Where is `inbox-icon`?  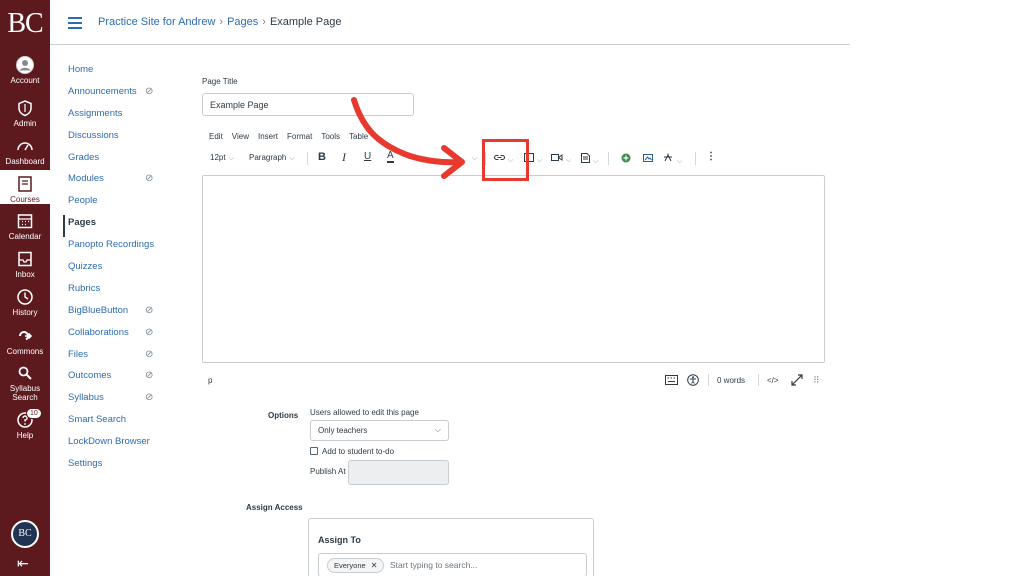
inbox-icon is located at coordinates (25, 259).